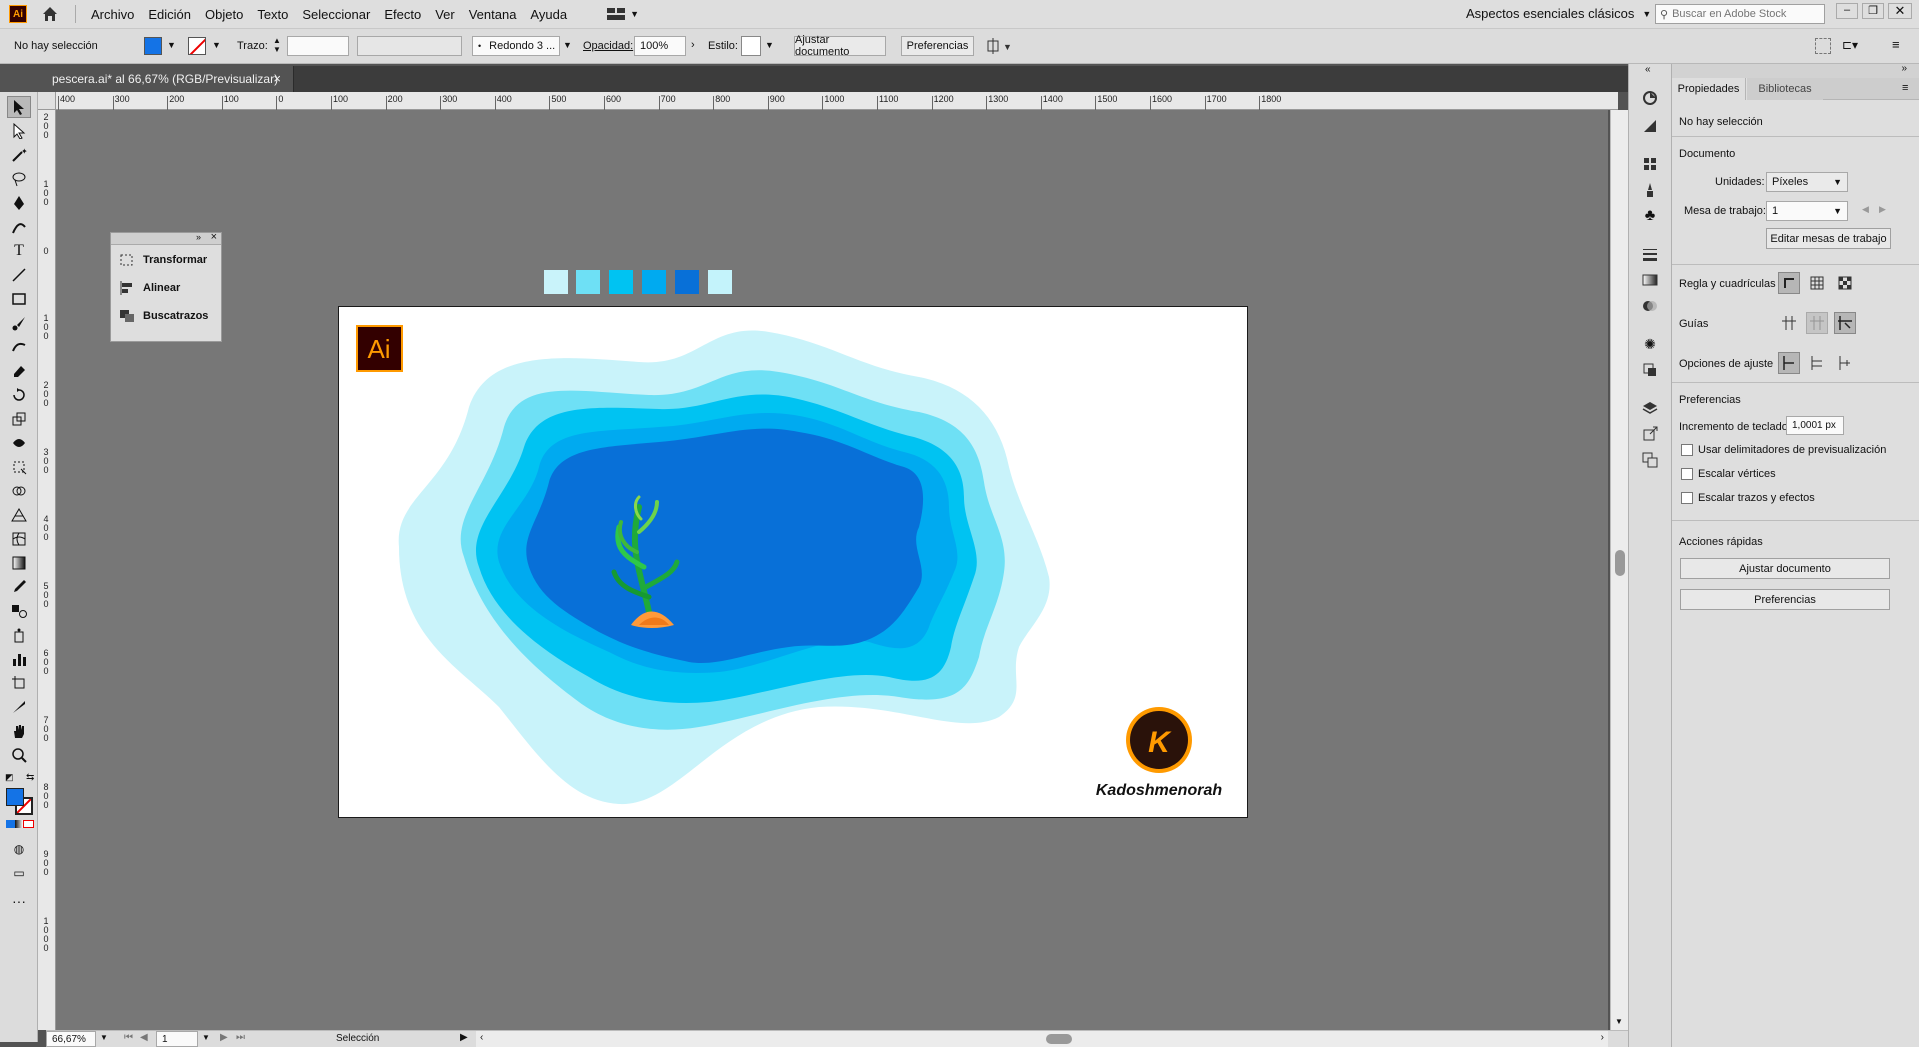 Image resolution: width=1919 pixels, height=1047 pixels. Describe the element at coordinates (240, 1037) in the screenshot. I see `last-artboard-icon: ⏭` at that location.